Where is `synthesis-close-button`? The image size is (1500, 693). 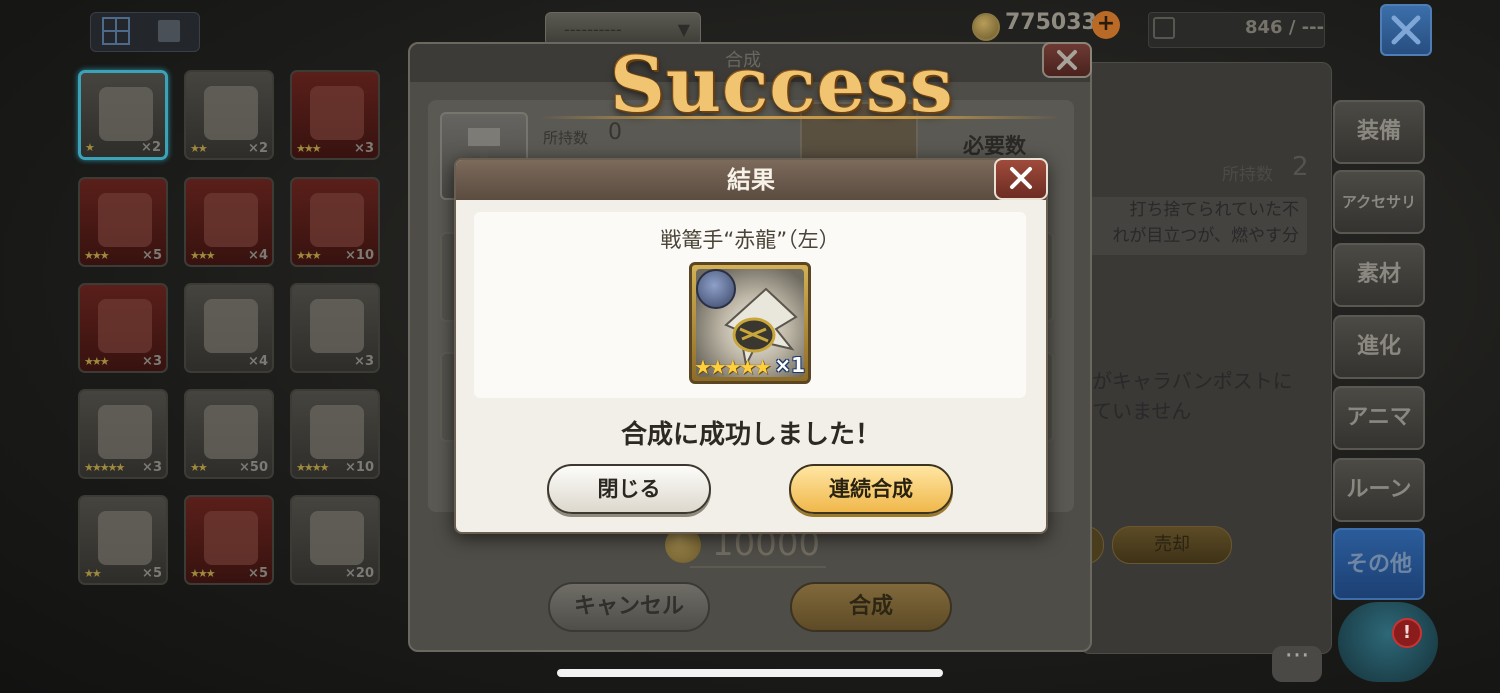 synthesis-close-button is located at coordinates (1067, 60).